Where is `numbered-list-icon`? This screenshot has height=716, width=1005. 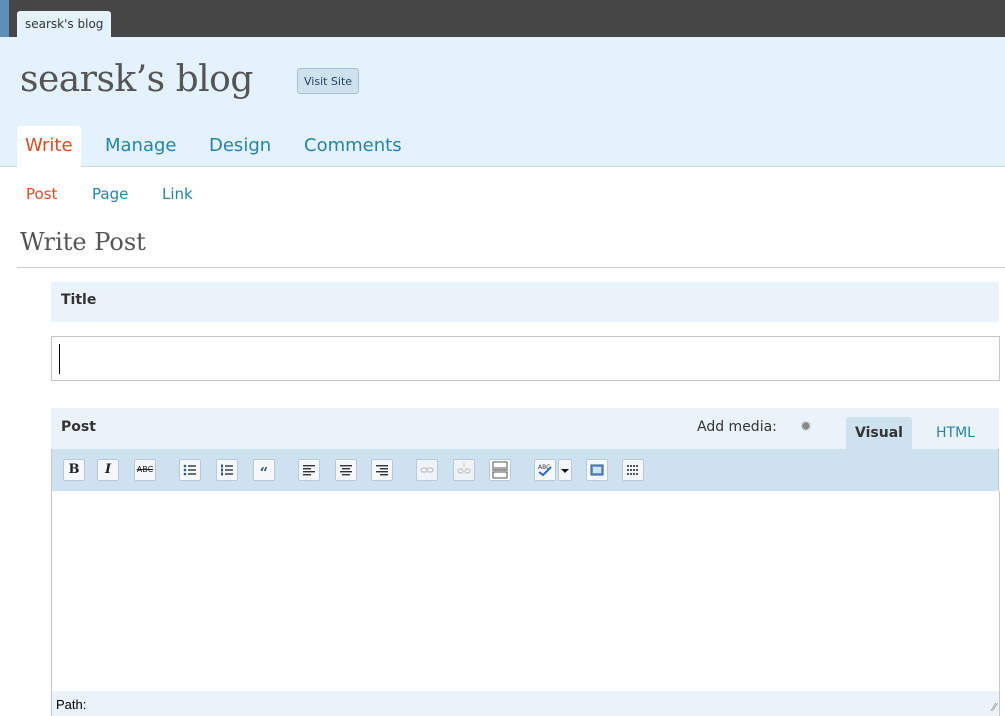
numbered-list-icon is located at coordinates (227, 470).